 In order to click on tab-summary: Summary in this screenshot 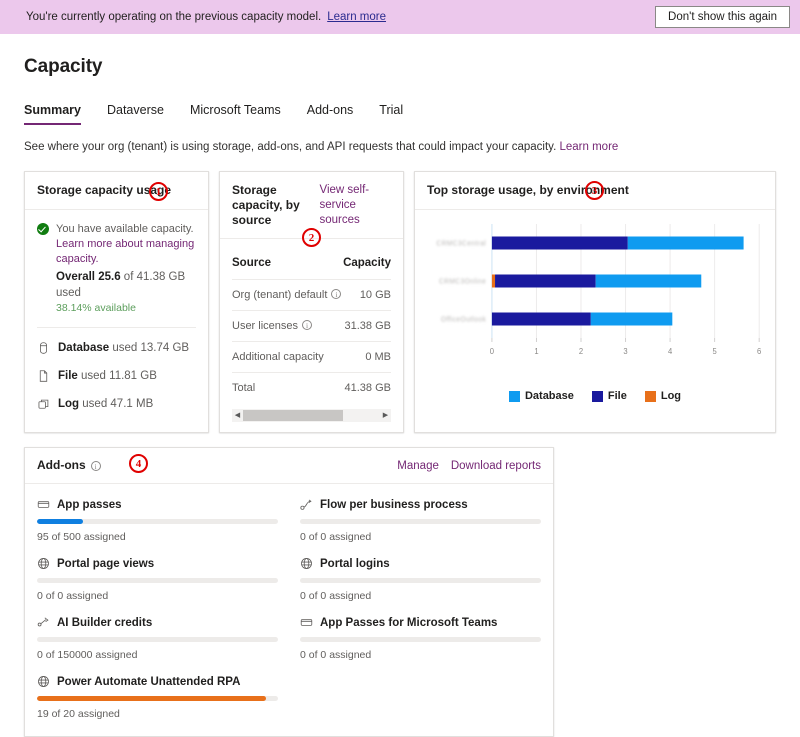, I will do `click(52, 112)`.